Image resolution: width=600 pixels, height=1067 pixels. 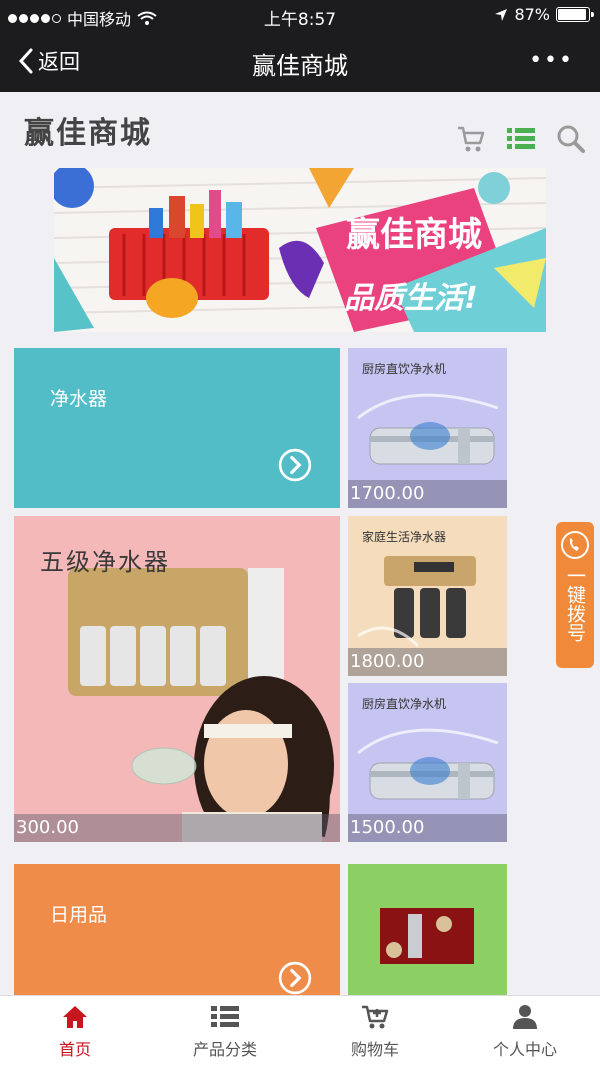 I want to click on nav-title: 赢佳商城, so click(x=300, y=66).